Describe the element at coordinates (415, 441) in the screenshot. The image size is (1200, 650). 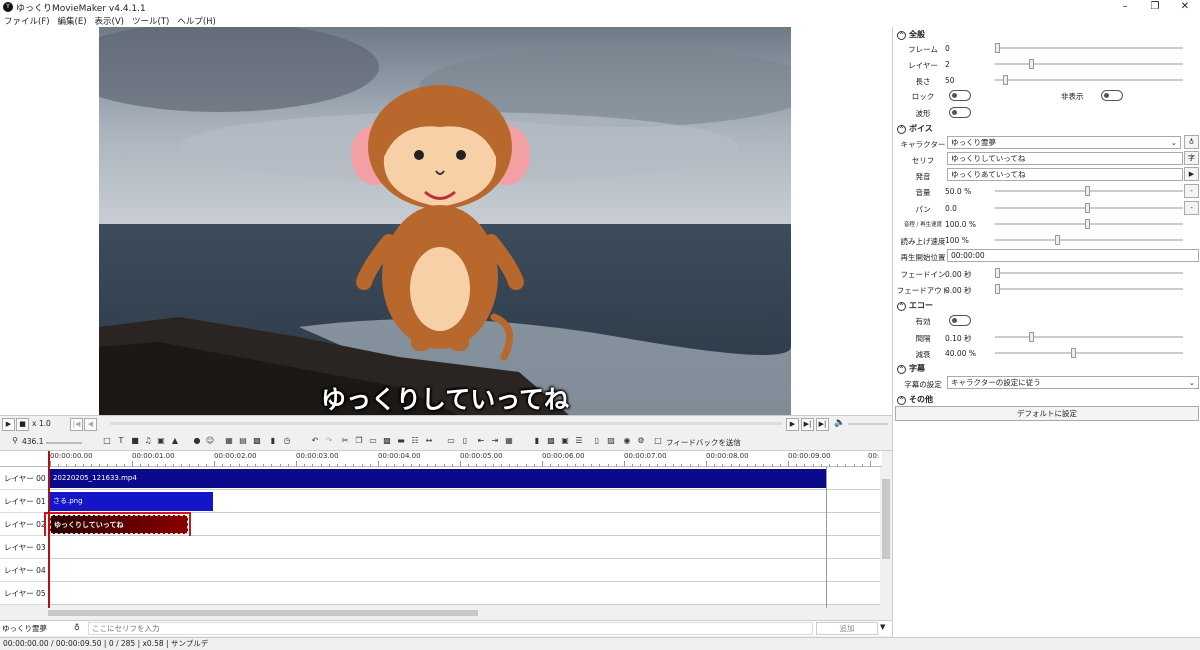
I see `lock-icon: ☷` at that location.